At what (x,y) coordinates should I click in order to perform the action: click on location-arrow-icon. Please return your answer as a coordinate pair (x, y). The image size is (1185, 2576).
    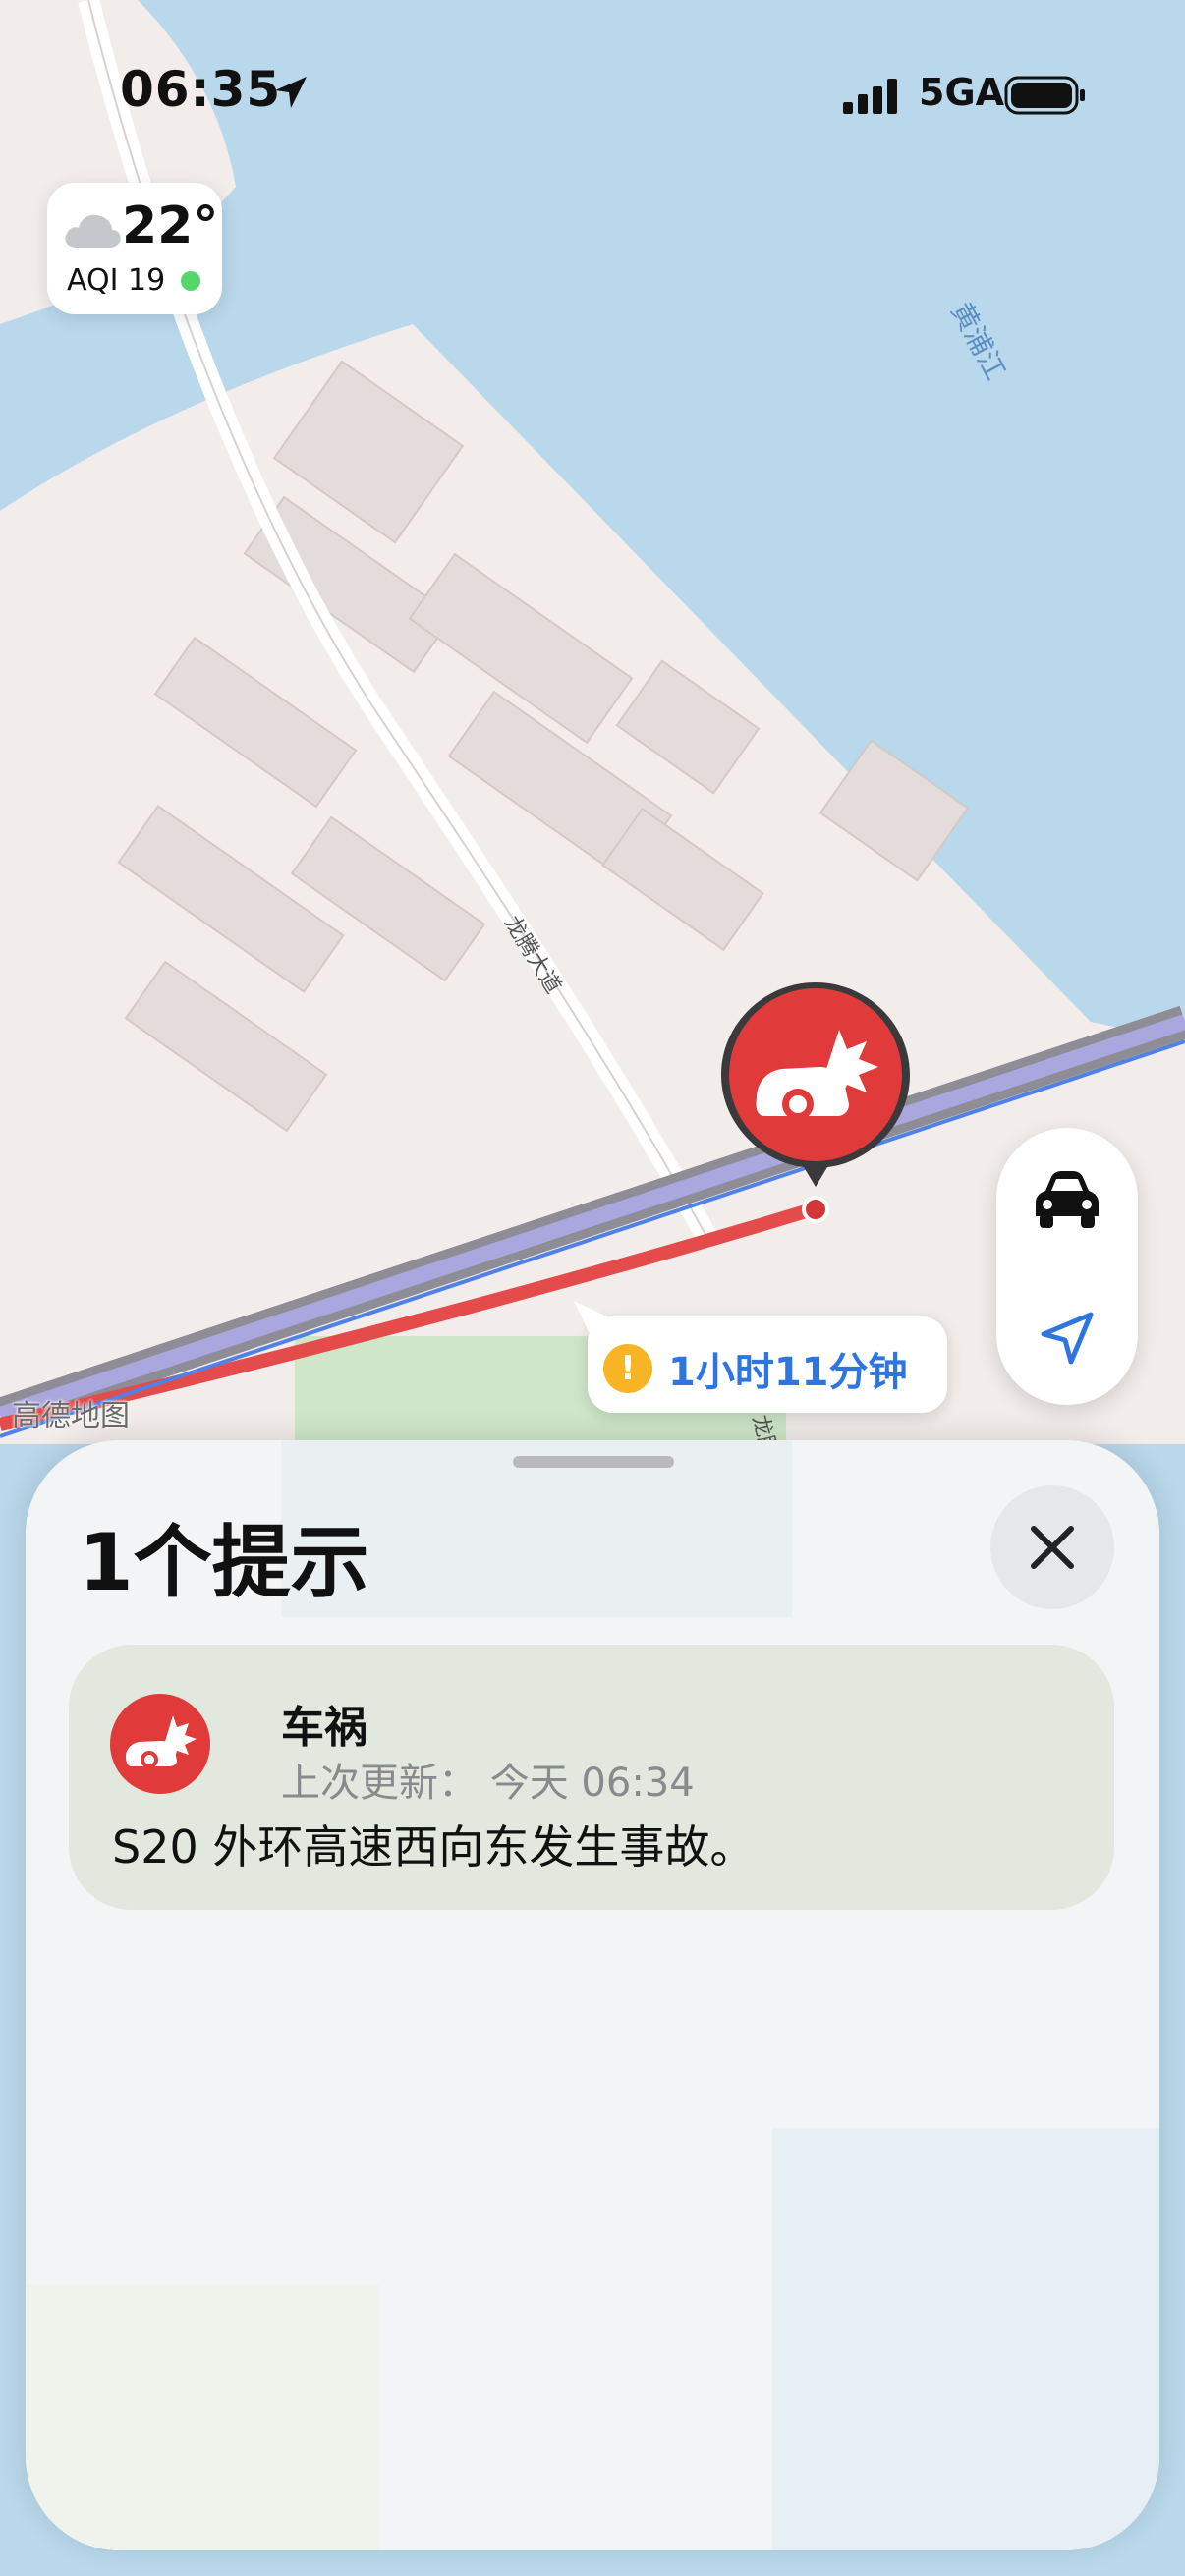
    Looking at the image, I should click on (1068, 1338).